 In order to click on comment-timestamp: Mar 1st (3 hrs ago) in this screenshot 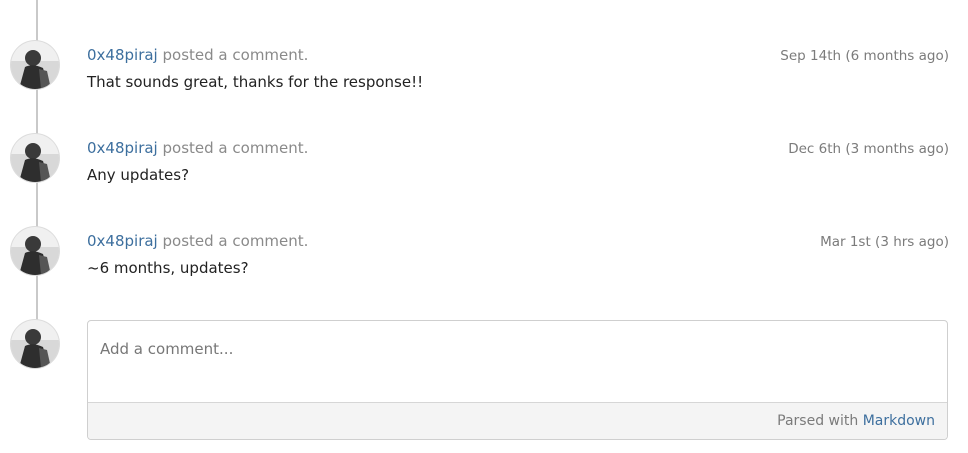, I will do `click(884, 242)`.